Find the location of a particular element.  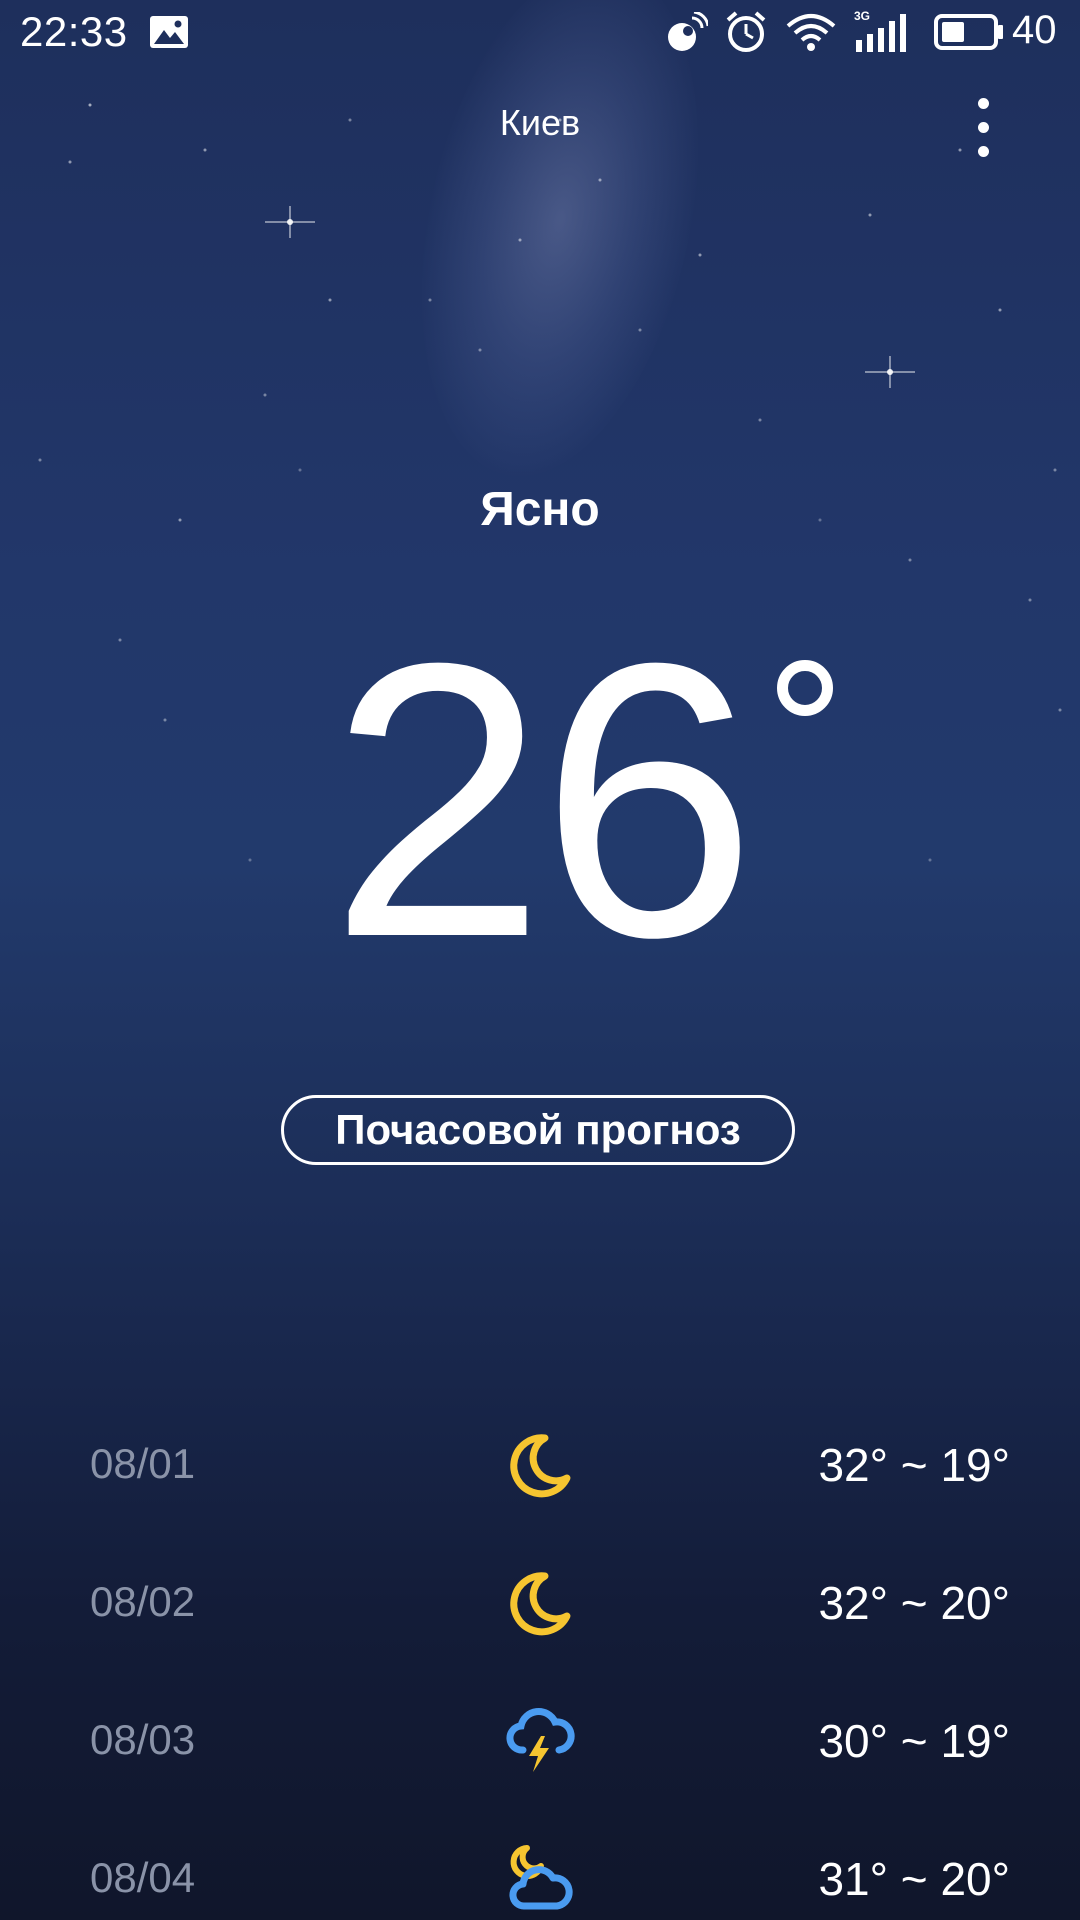

thunderstorm-icon is located at coordinates (540, 1740).